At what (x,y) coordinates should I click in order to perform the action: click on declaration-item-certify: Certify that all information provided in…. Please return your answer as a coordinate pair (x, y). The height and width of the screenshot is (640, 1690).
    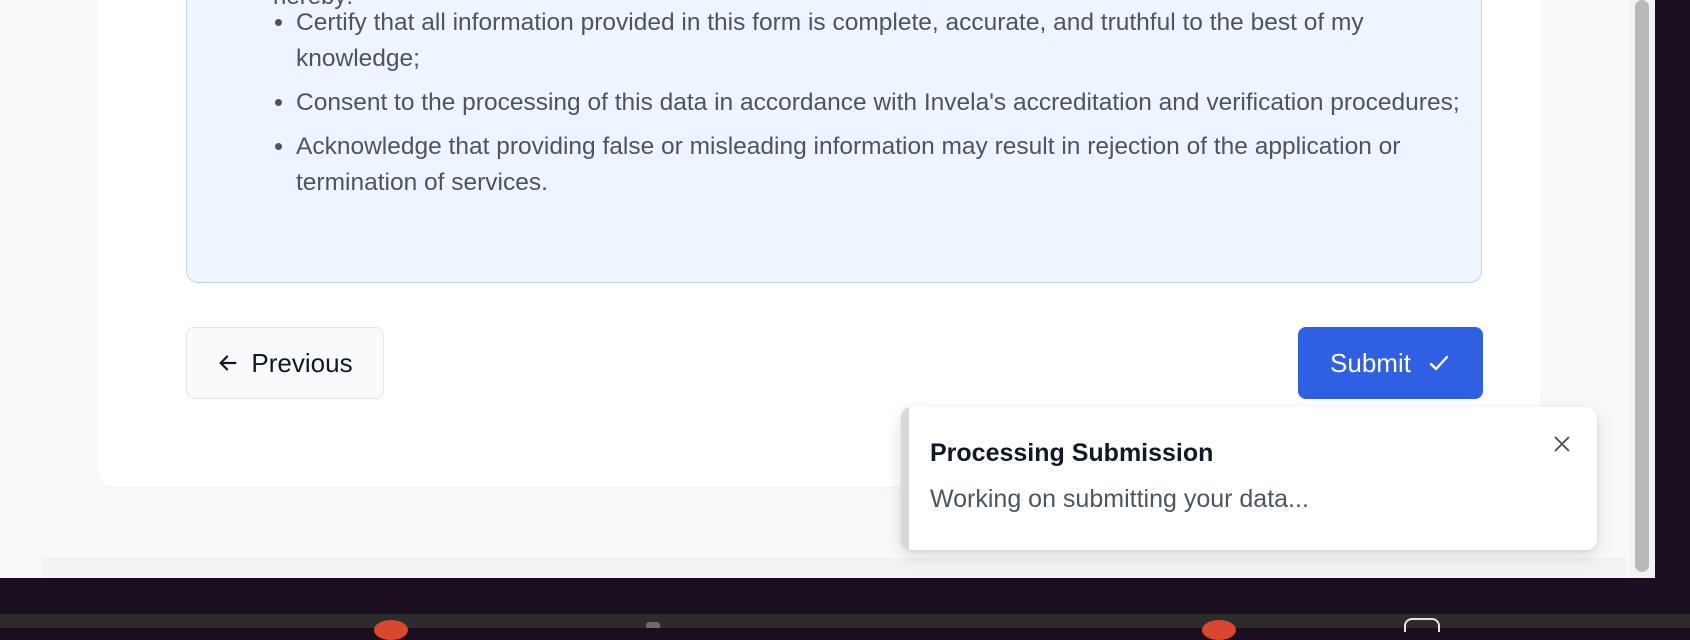
    Looking at the image, I should click on (881, 41).